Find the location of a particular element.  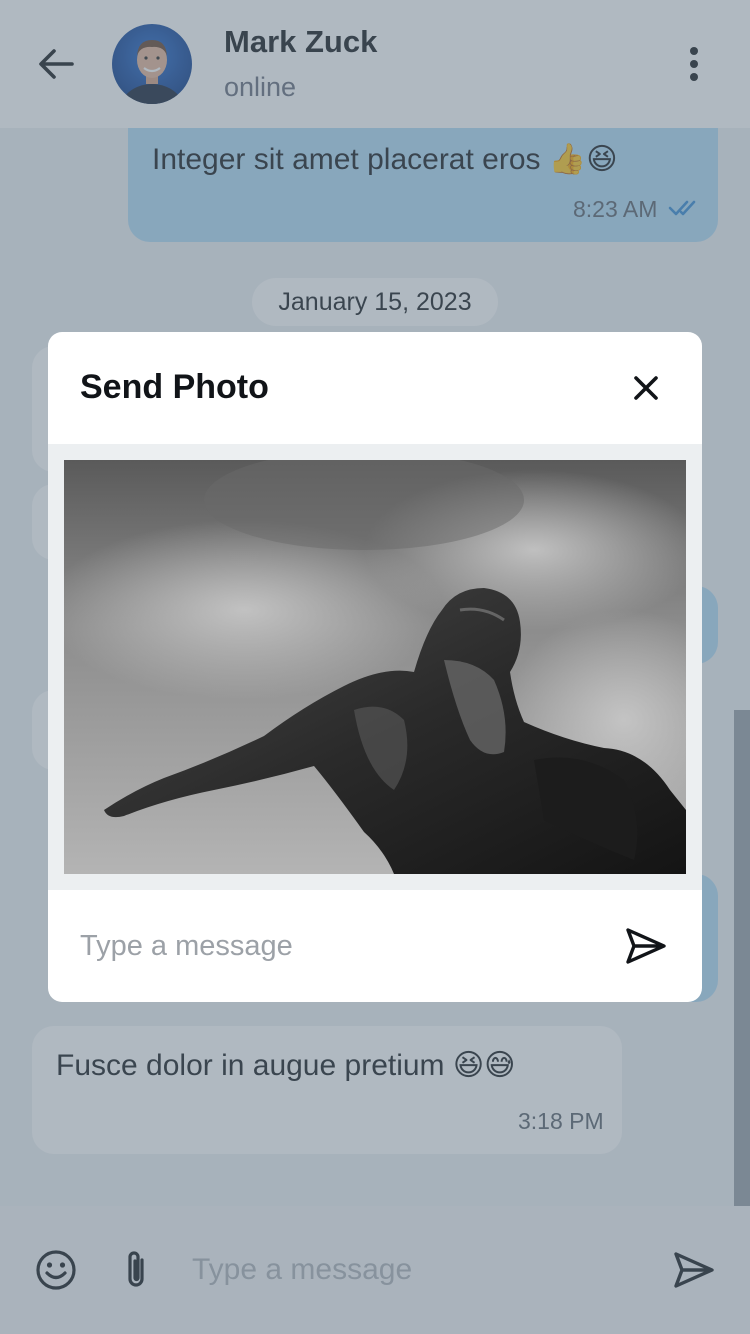

dialog-title: Send Photo is located at coordinates (174, 387).